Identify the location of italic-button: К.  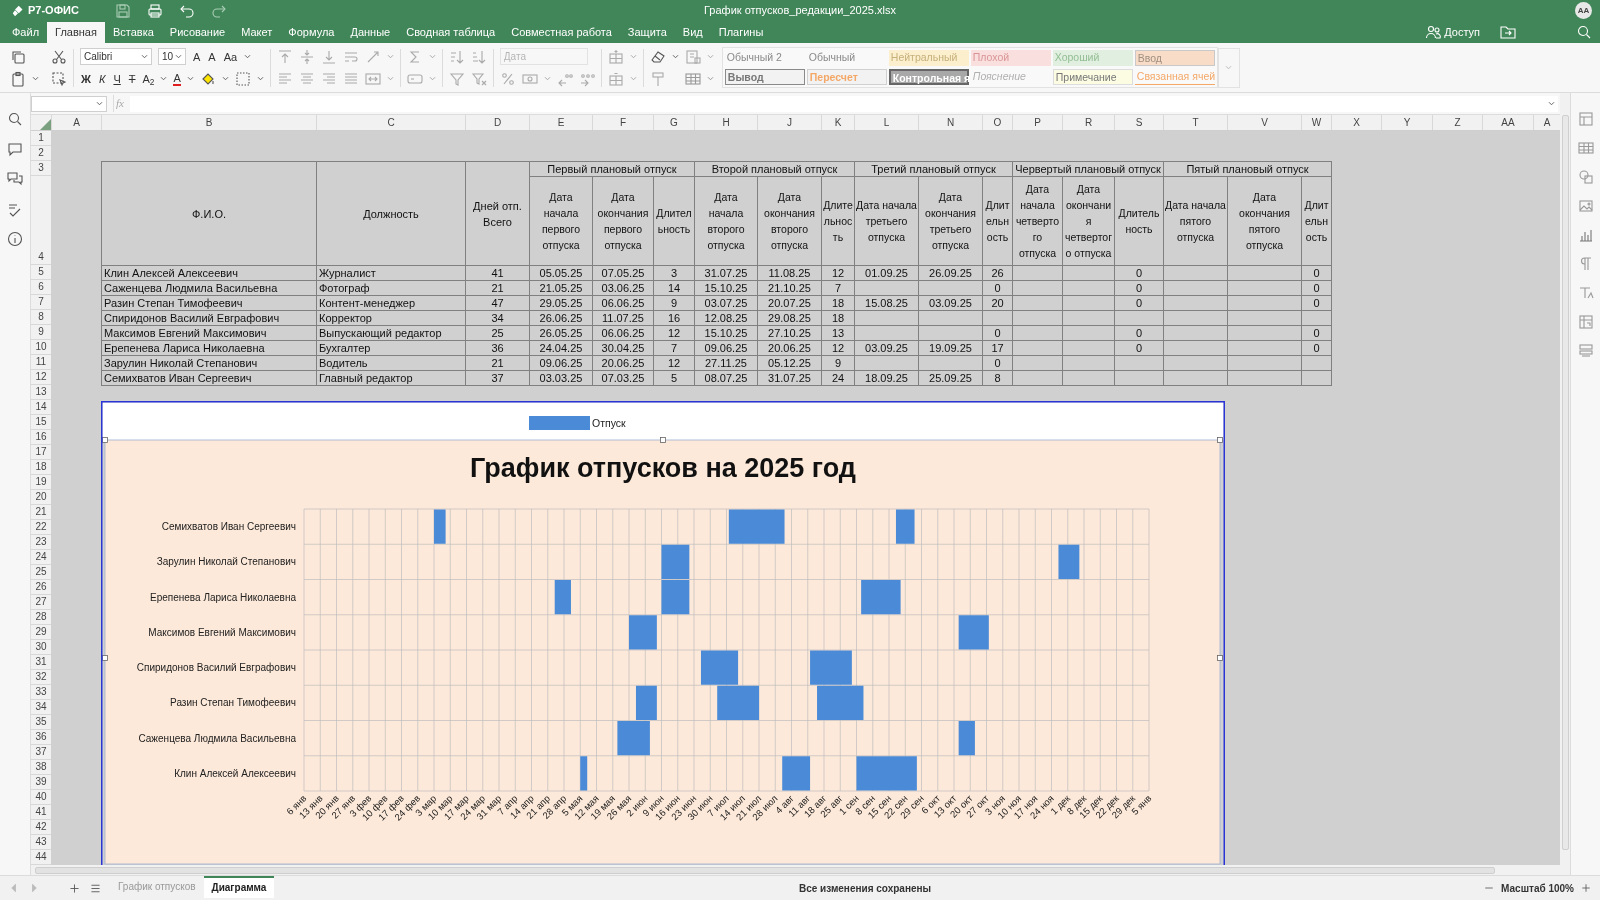
(102, 78).